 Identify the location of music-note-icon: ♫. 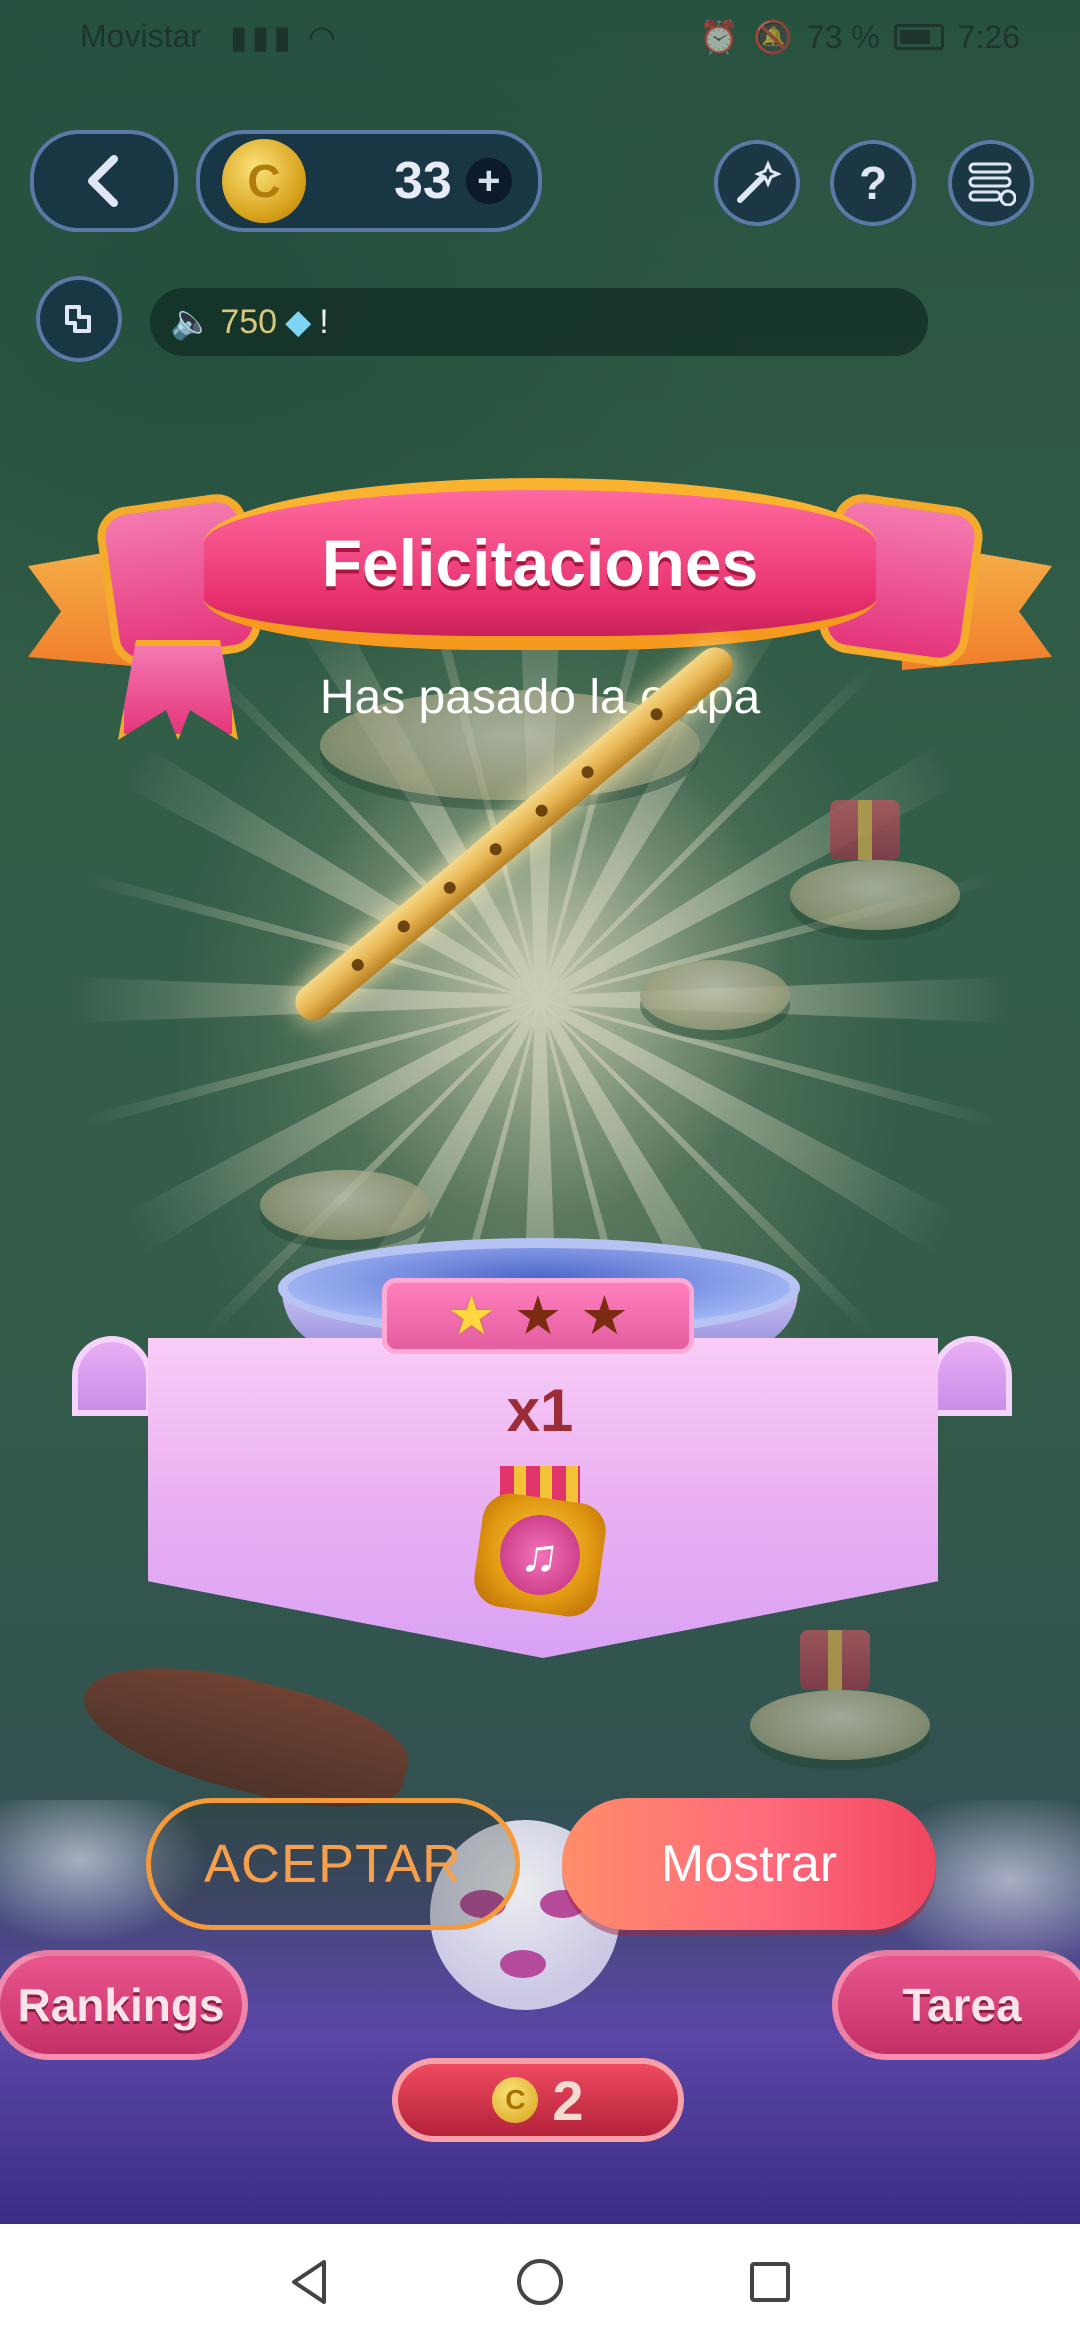
(540, 1555).